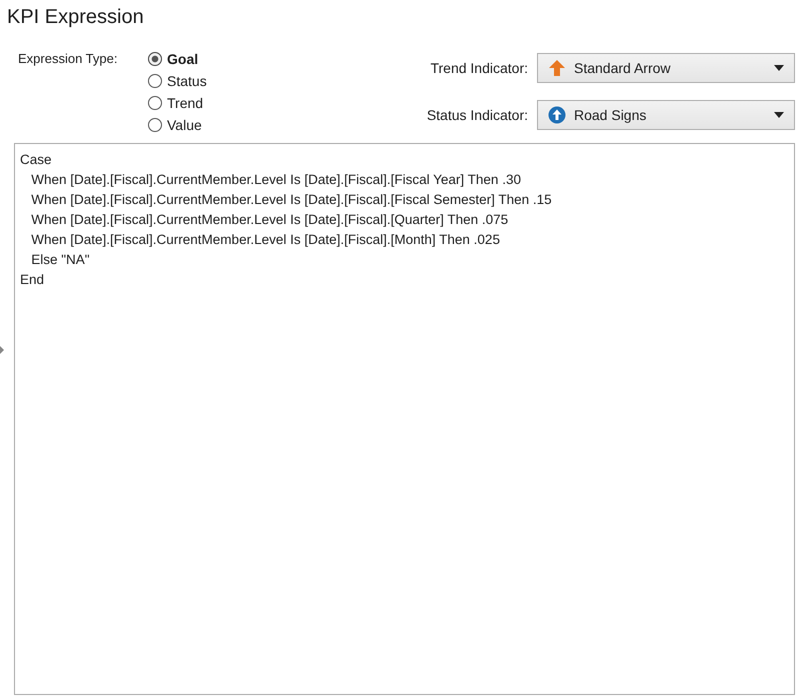  What do you see at coordinates (68, 59) in the screenshot?
I see `field-label: Expression Type:` at bounding box center [68, 59].